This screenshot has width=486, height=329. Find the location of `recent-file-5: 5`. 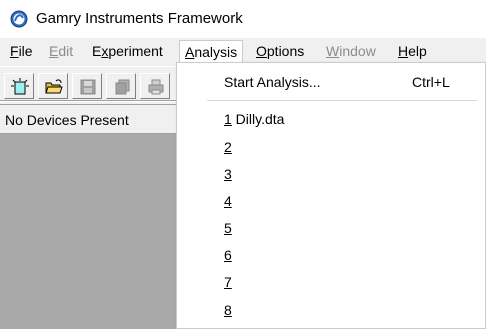

recent-file-5: 5 is located at coordinates (228, 228).